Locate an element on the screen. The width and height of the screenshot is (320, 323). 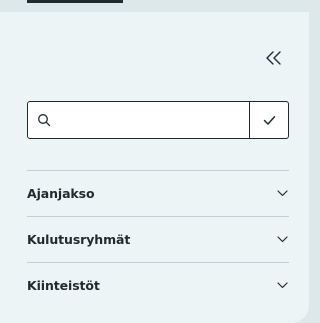
search-input is located at coordinates (154, 120).